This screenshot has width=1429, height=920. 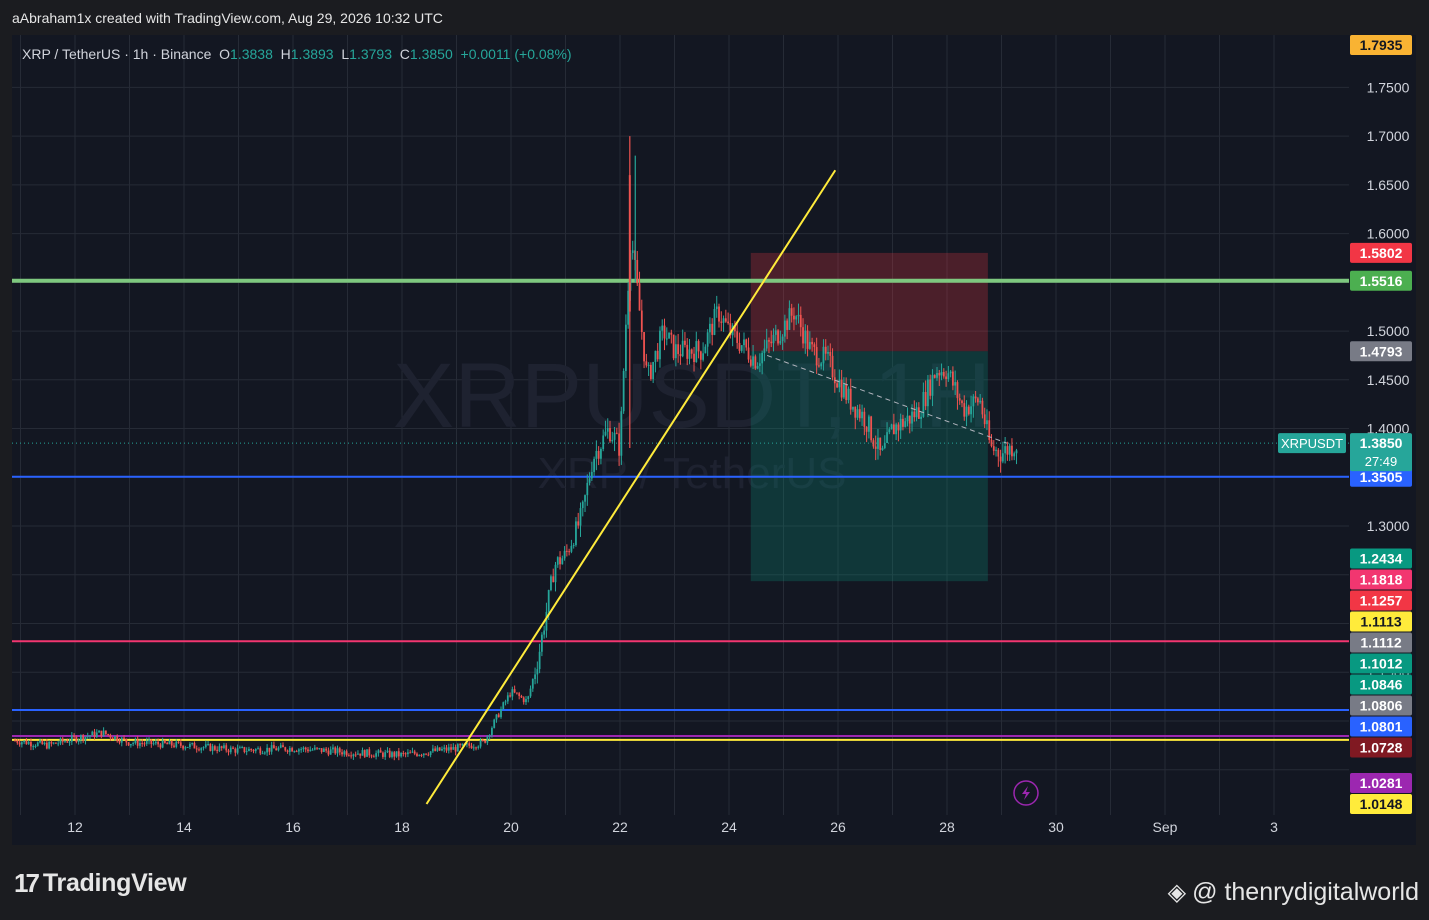 What do you see at coordinates (225, 54) in the screenshot?
I see `legend-open-label: O` at bounding box center [225, 54].